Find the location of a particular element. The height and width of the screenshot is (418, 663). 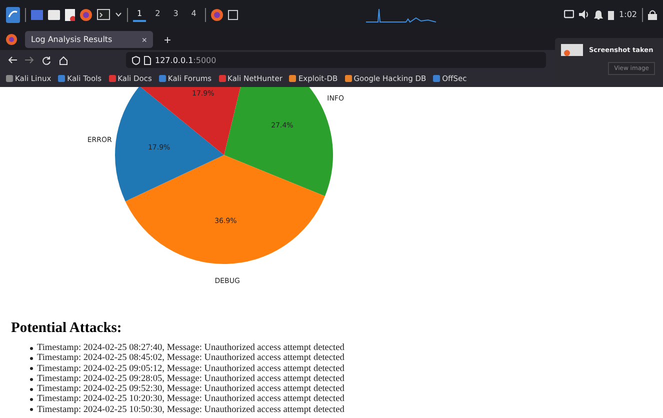

attack-entry: Timestamp: 2024-02-25 10:20:30, Message: Unauthorized access attempt detected is located at coordinates (190, 399).